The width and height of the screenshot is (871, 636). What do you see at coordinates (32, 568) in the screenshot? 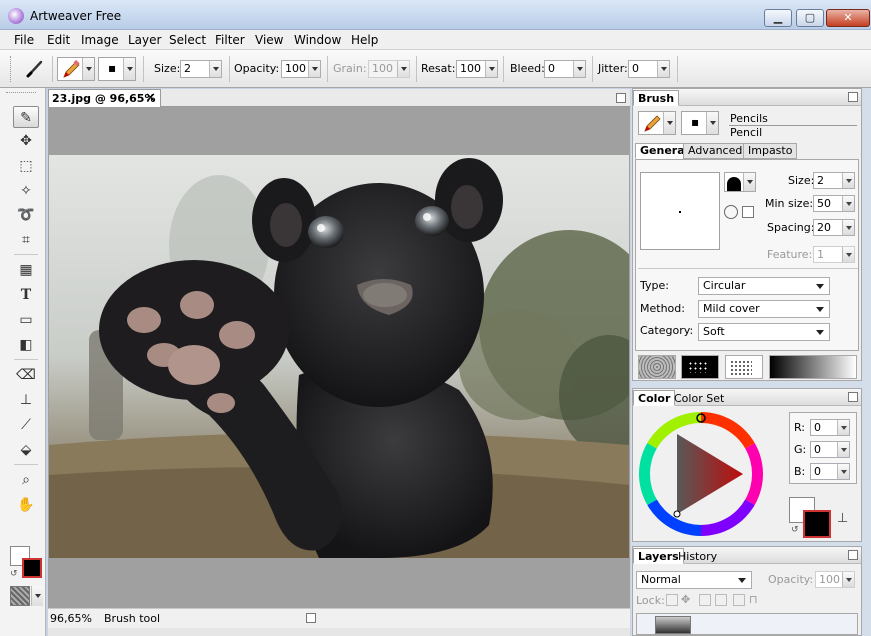
I see `primary-color-swatch` at bounding box center [32, 568].